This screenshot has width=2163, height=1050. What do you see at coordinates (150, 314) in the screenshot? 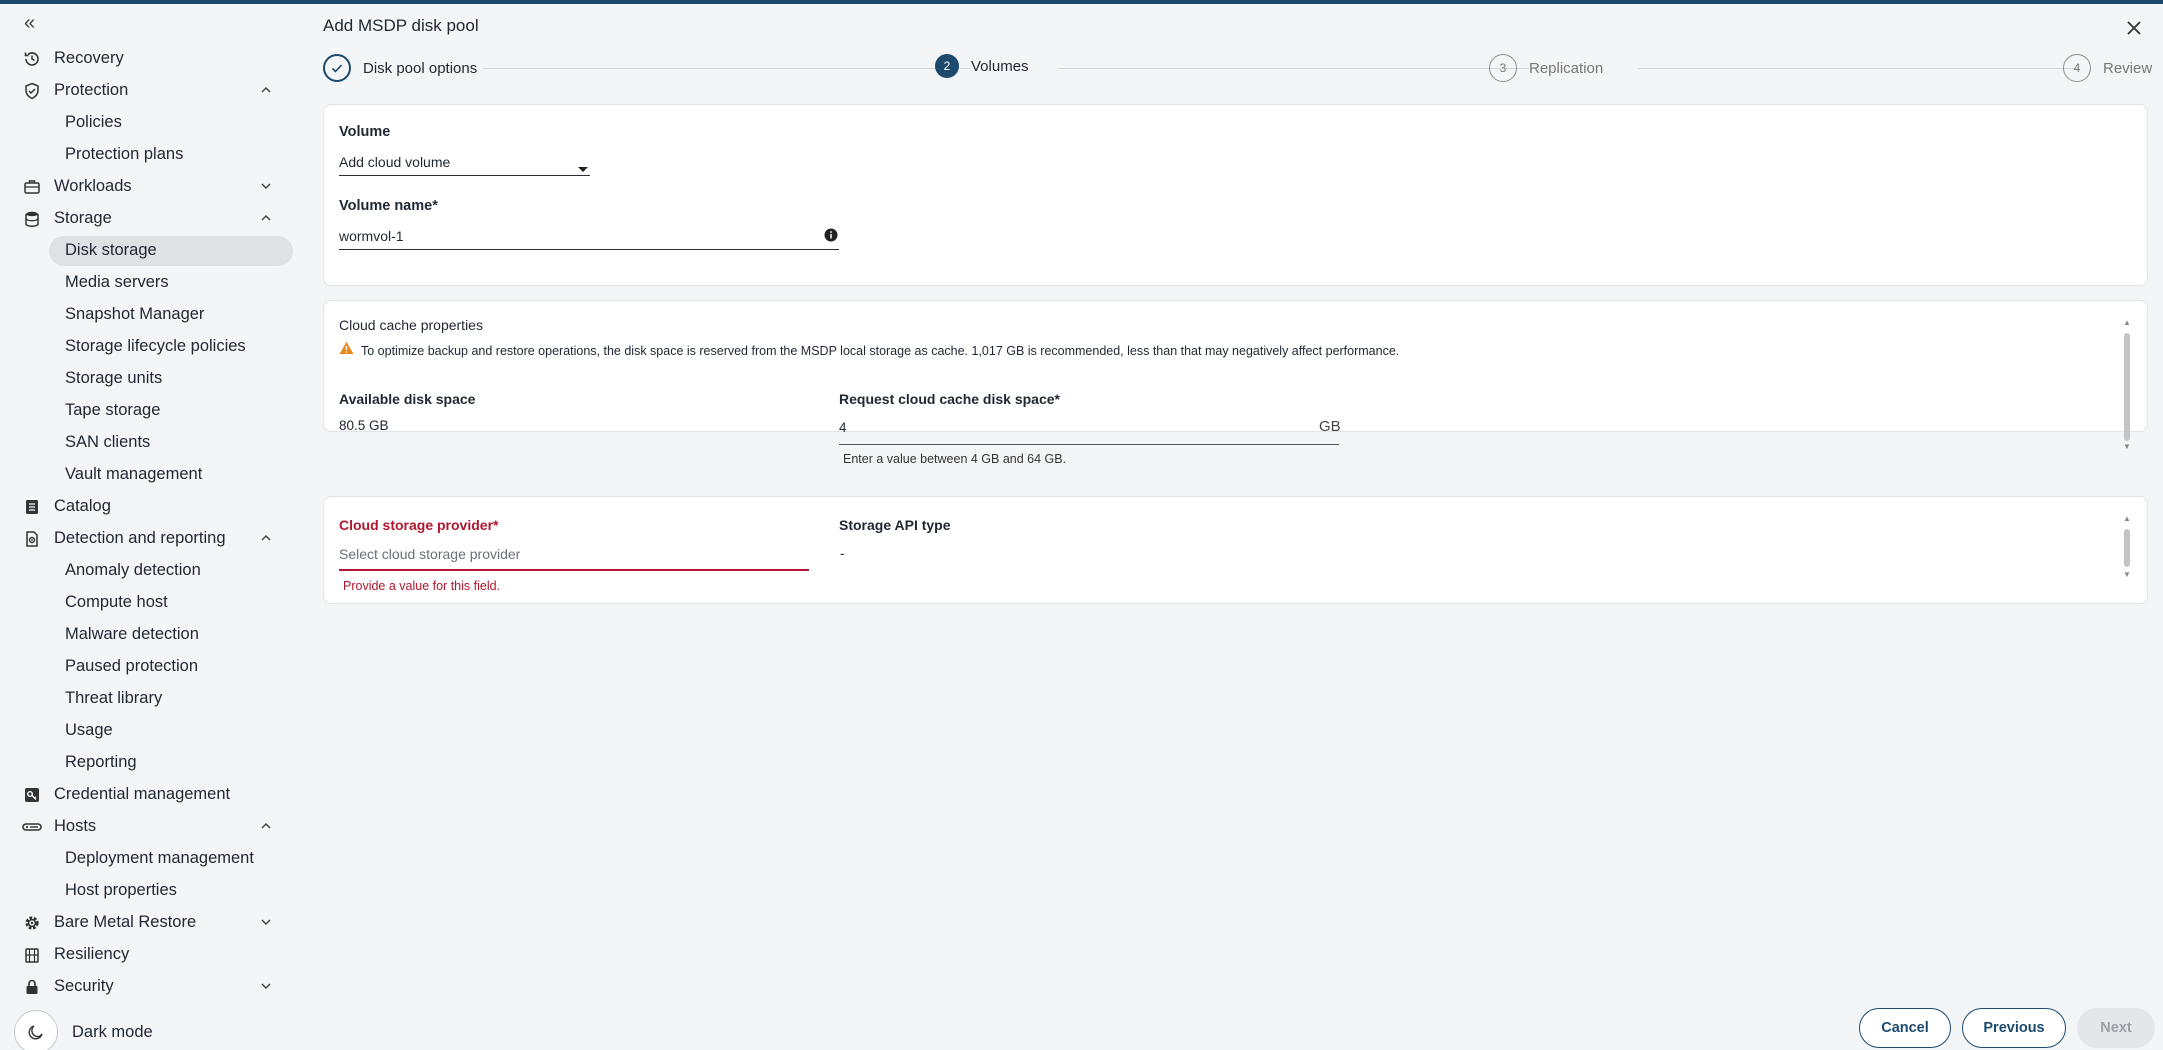
I see `sidebar-item-snapshot-manager: Snapshot Manager` at bounding box center [150, 314].